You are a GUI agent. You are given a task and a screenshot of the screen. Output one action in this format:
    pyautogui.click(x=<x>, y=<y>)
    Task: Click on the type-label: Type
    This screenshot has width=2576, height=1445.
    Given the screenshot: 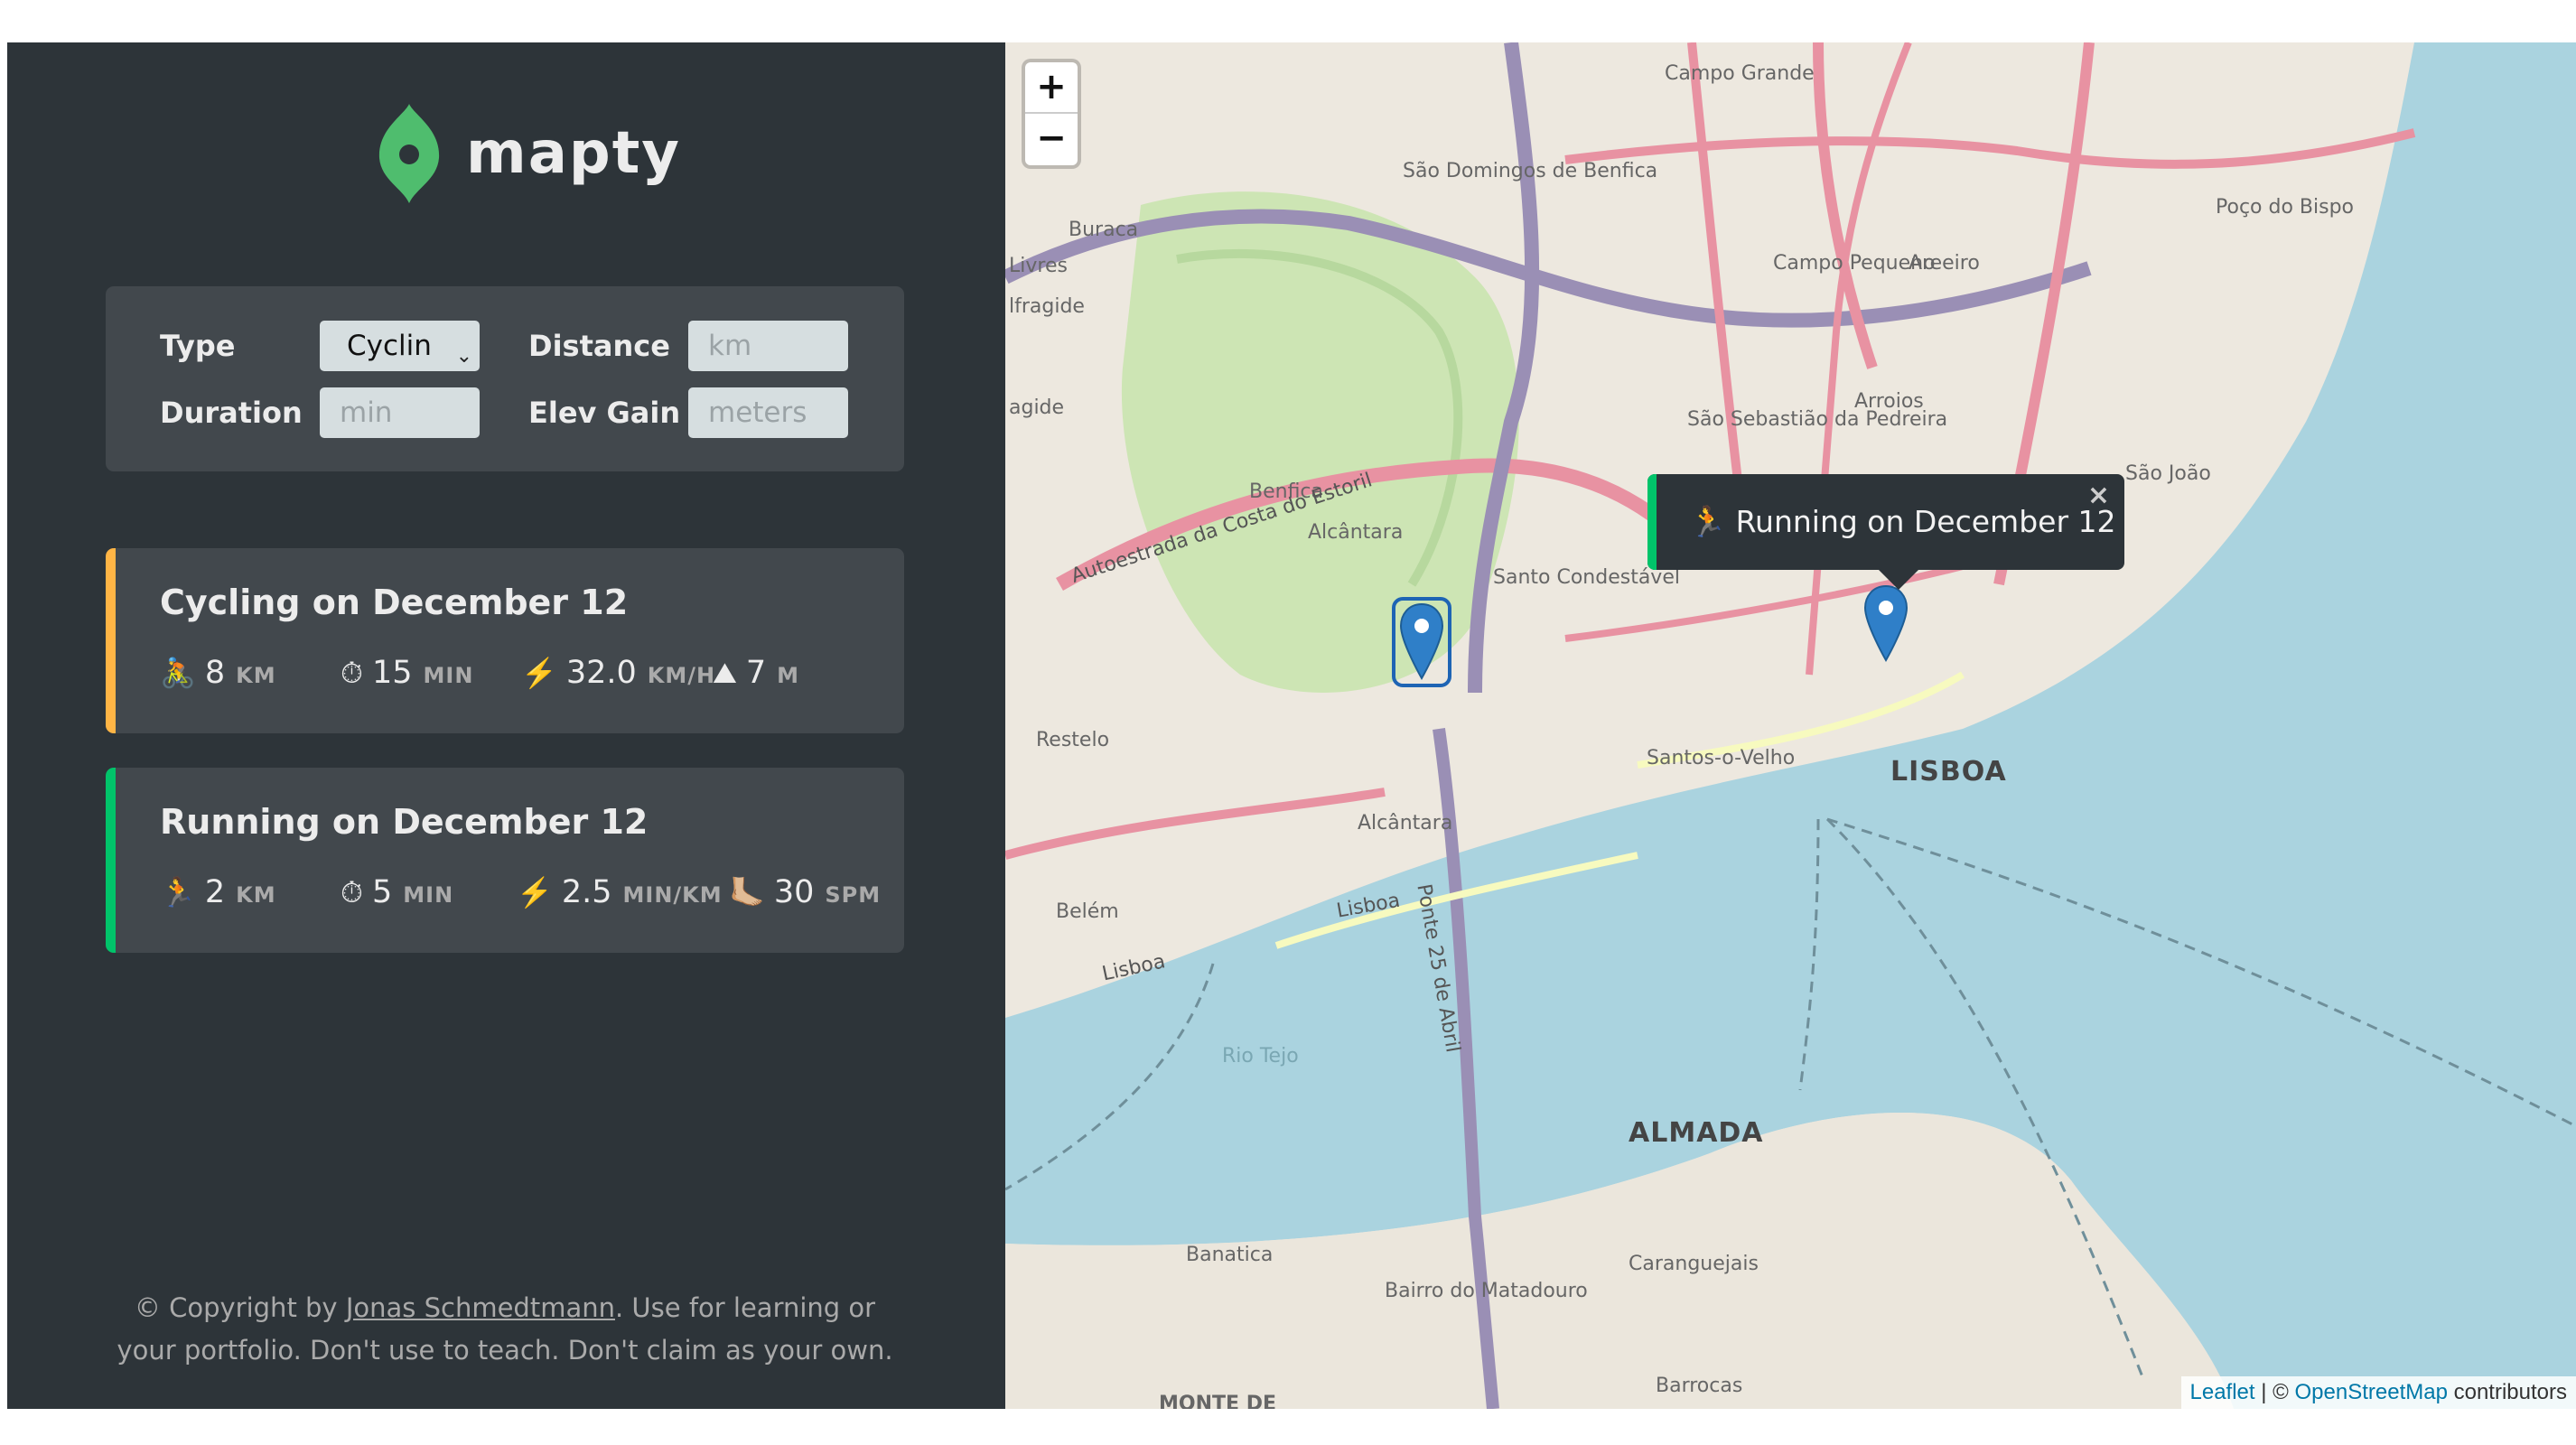 What is the action you would take?
    pyautogui.click(x=198, y=346)
    